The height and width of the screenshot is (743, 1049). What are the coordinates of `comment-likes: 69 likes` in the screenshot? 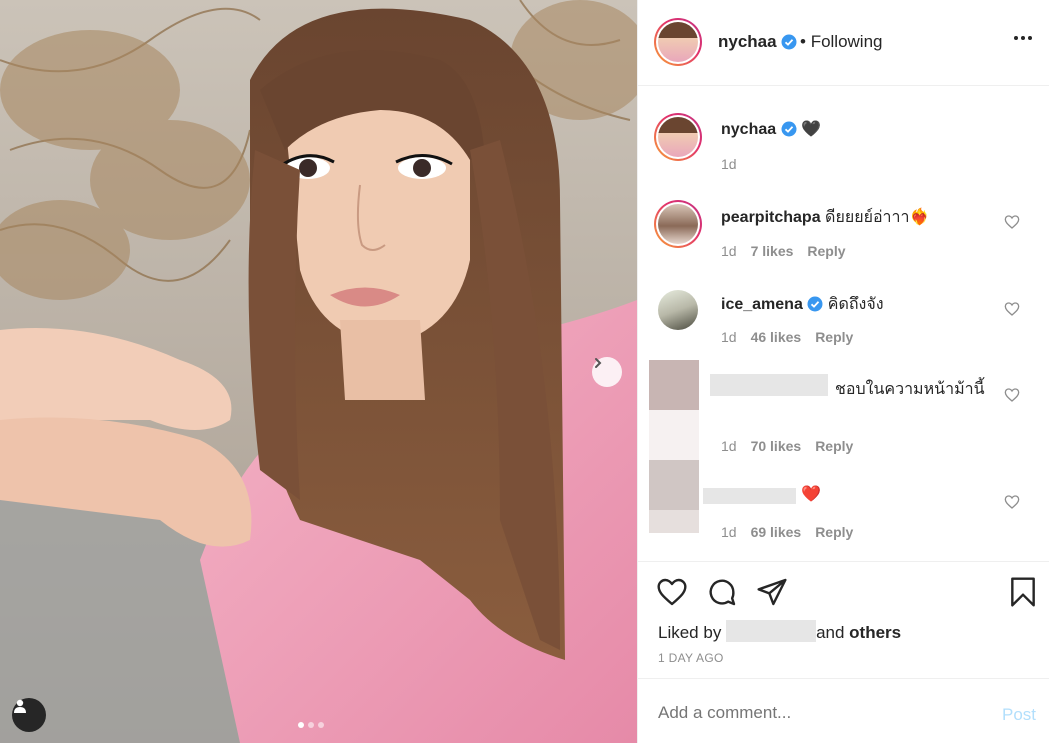 It's located at (776, 532).